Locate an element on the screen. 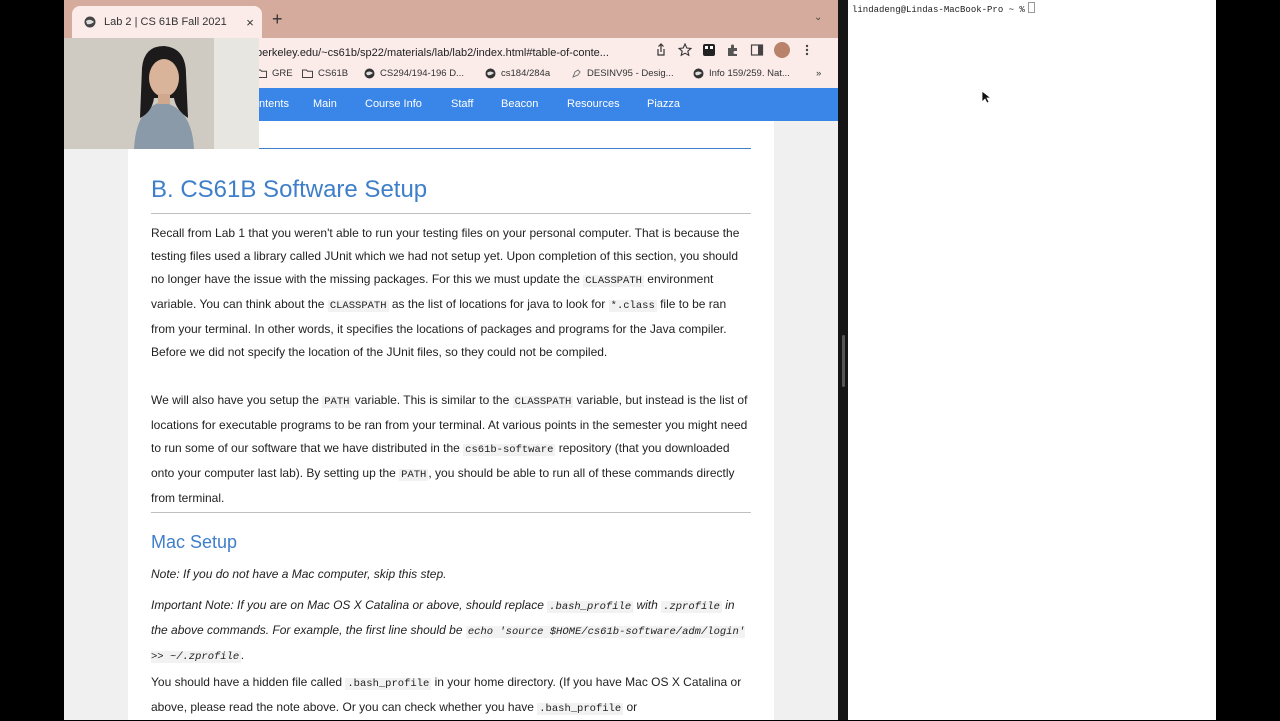 Image resolution: width=1280 pixels, height=721 pixels. pen-tool-icon is located at coordinates (576, 73).